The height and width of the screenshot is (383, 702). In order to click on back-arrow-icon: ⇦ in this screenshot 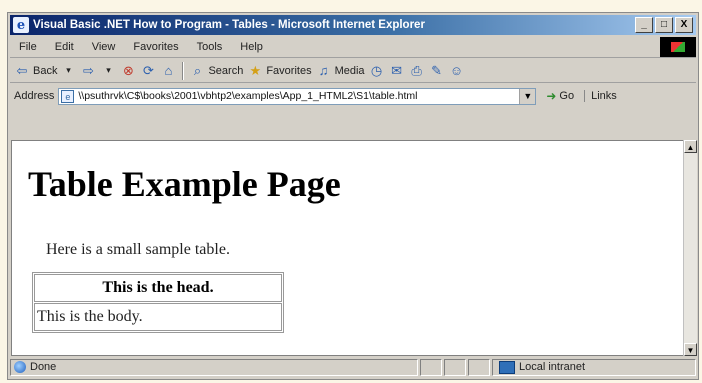, I will do `click(22, 70)`.